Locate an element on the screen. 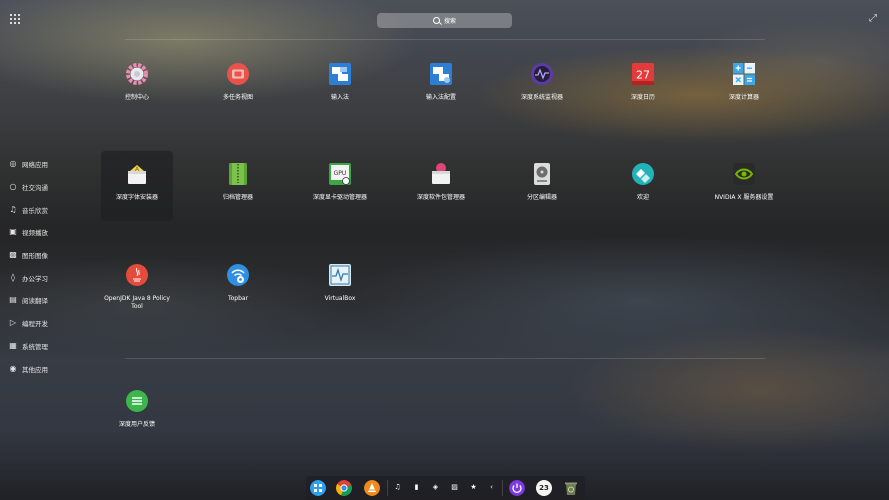 Image resolution: width=889 pixels, height=500 pixels. code-icon: ▷ is located at coordinates (13, 323).